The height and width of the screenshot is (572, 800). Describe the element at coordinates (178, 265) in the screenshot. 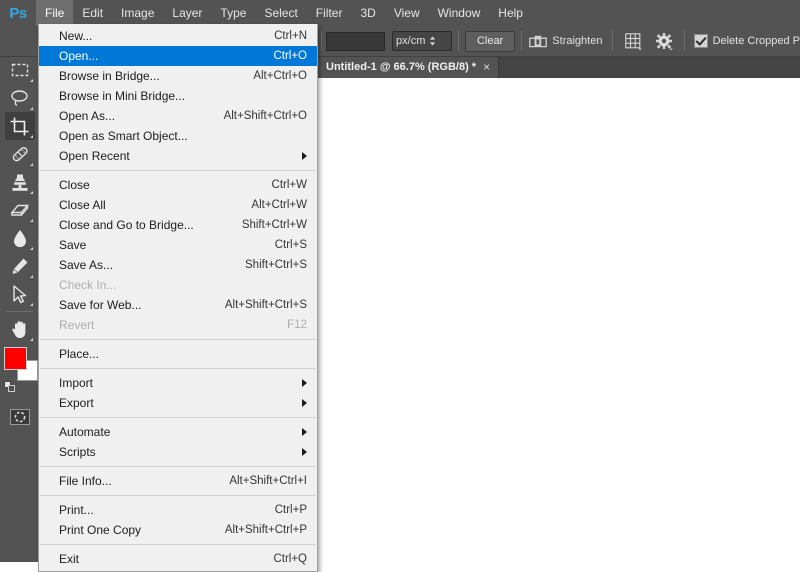

I see `menu-item-save-as: Save As... Shift+Ctrl+S` at that location.